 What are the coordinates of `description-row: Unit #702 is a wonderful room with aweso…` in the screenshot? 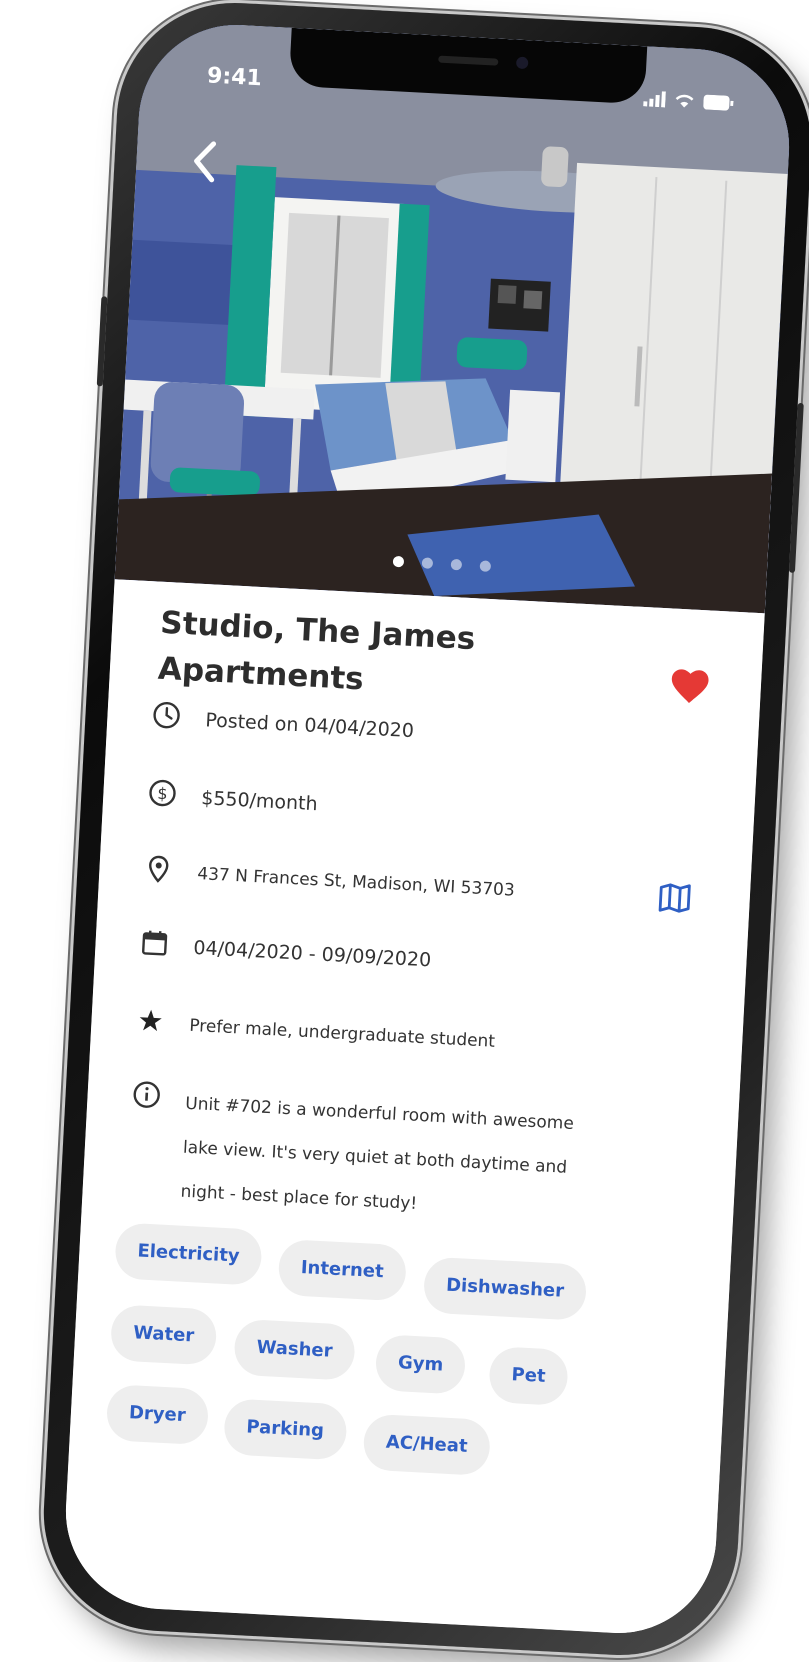 It's located at (410, 1159).